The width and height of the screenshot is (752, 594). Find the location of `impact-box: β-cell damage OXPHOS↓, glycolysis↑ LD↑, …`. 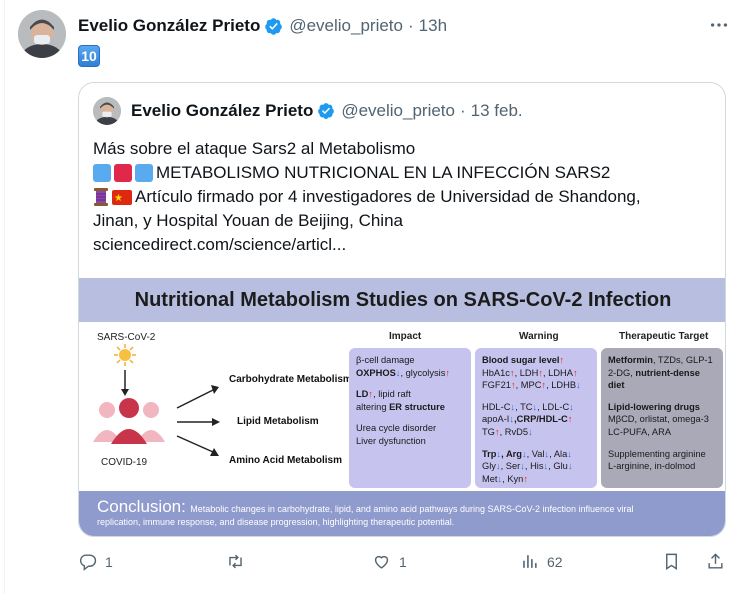

impact-box: β-cell damage OXPHOS↓, glycolysis↑ LD↑, … is located at coordinates (410, 418).